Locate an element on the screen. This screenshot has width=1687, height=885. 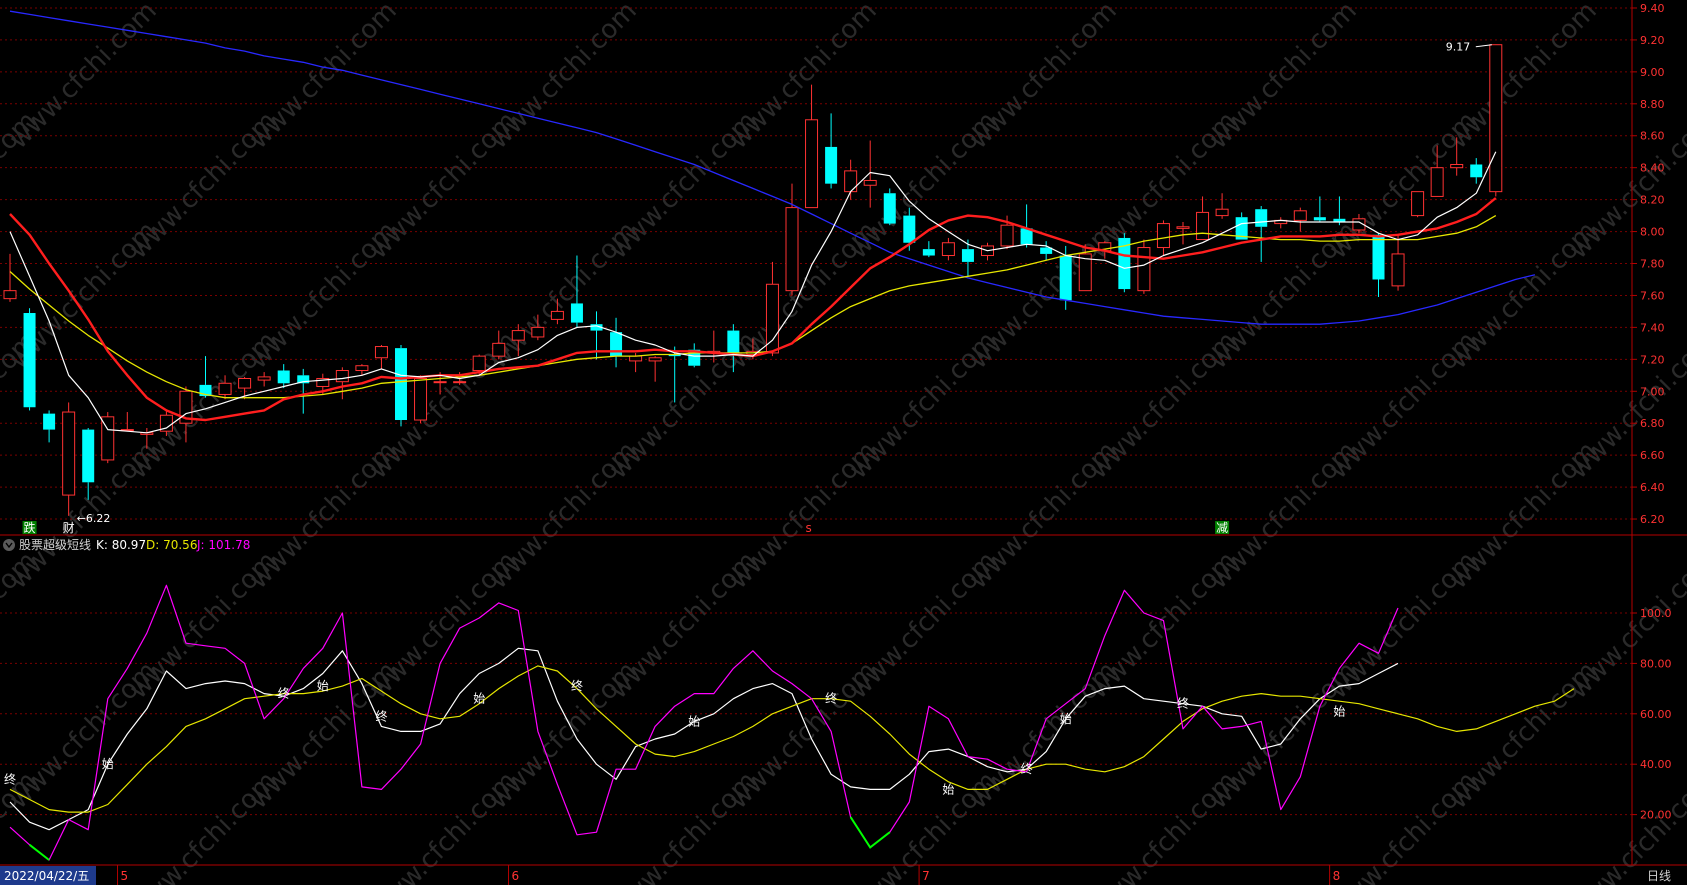
month-tick-label: 8 is located at coordinates (1337, 876).